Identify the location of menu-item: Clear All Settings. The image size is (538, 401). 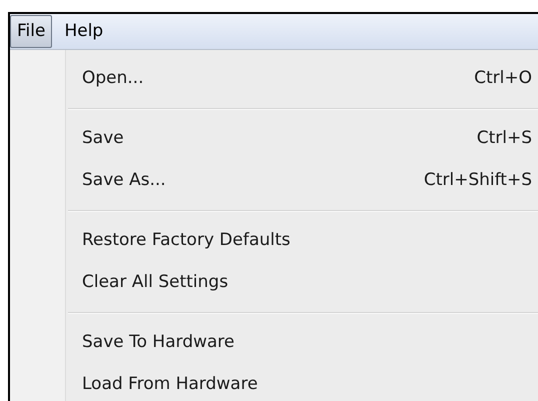
(274, 283).